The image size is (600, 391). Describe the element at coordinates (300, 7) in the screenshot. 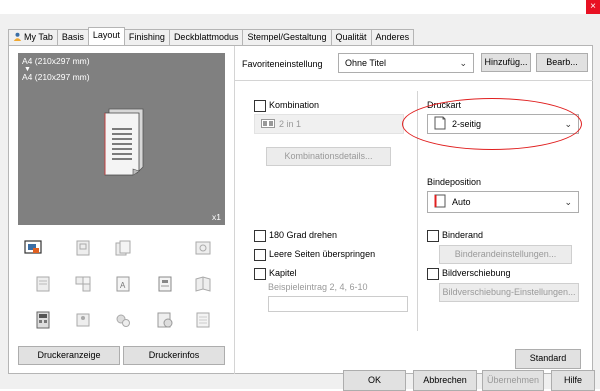

I see `title-bar: ×` at that location.